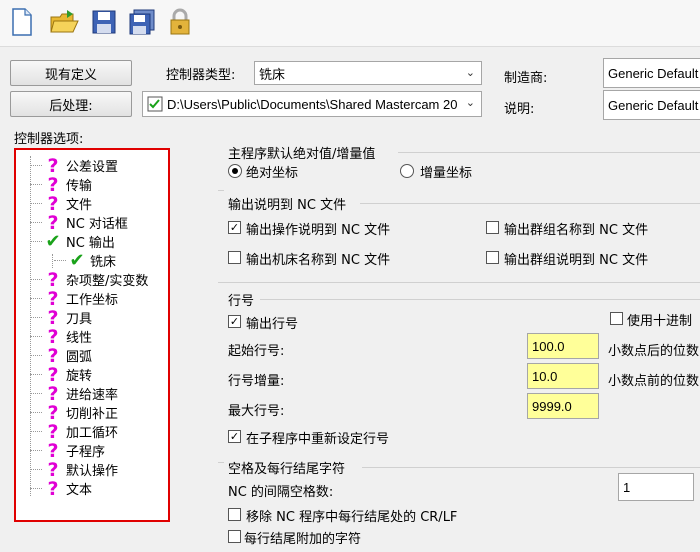 This screenshot has width=700, height=552. What do you see at coordinates (22, 22) in the screenshot?
I see `new-file-icon` at bounding box center [22, 22].